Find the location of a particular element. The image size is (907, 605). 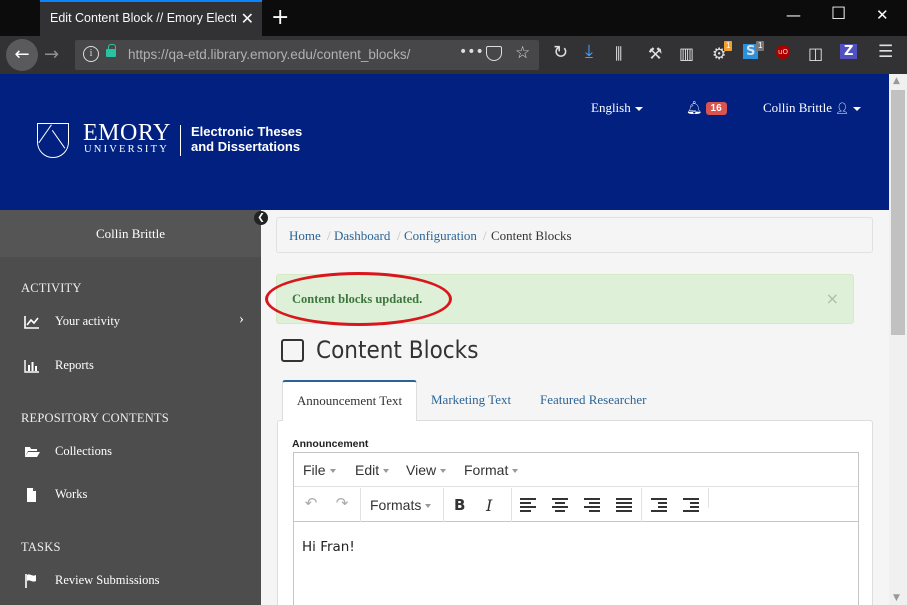

breadcrumb-configuration: Configuration is located at coordinates (440, 236).